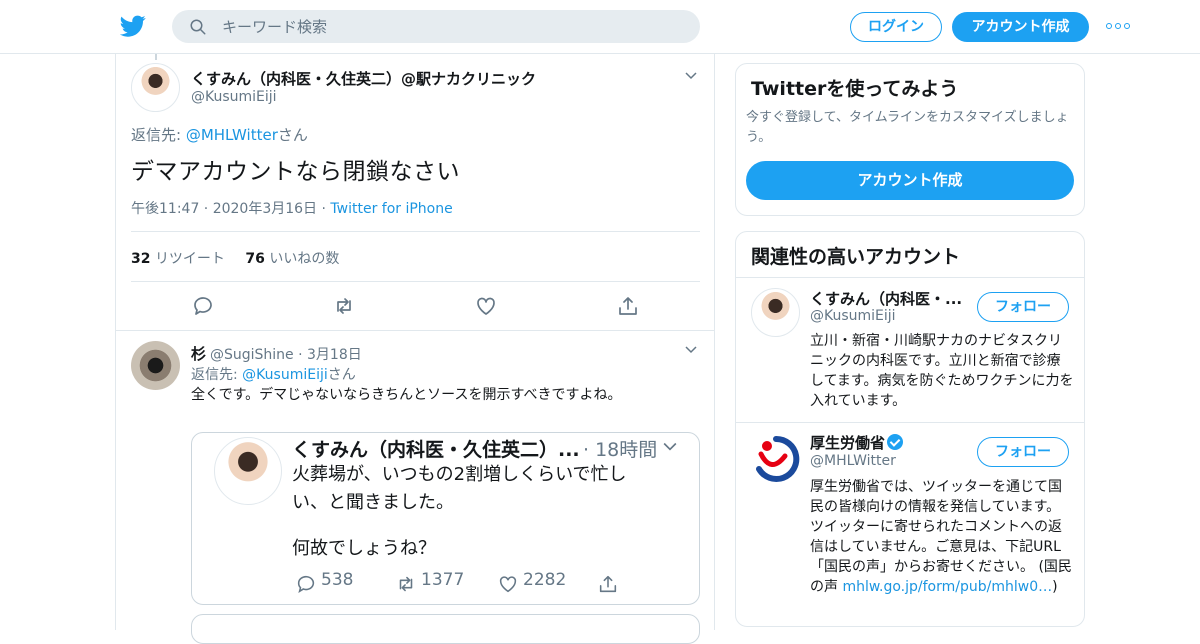 The image size is (1200, 644). Describe the element at coordinates (853, 316) in the screenshot. I see `account-handle: @KusumiEiji` at that location.